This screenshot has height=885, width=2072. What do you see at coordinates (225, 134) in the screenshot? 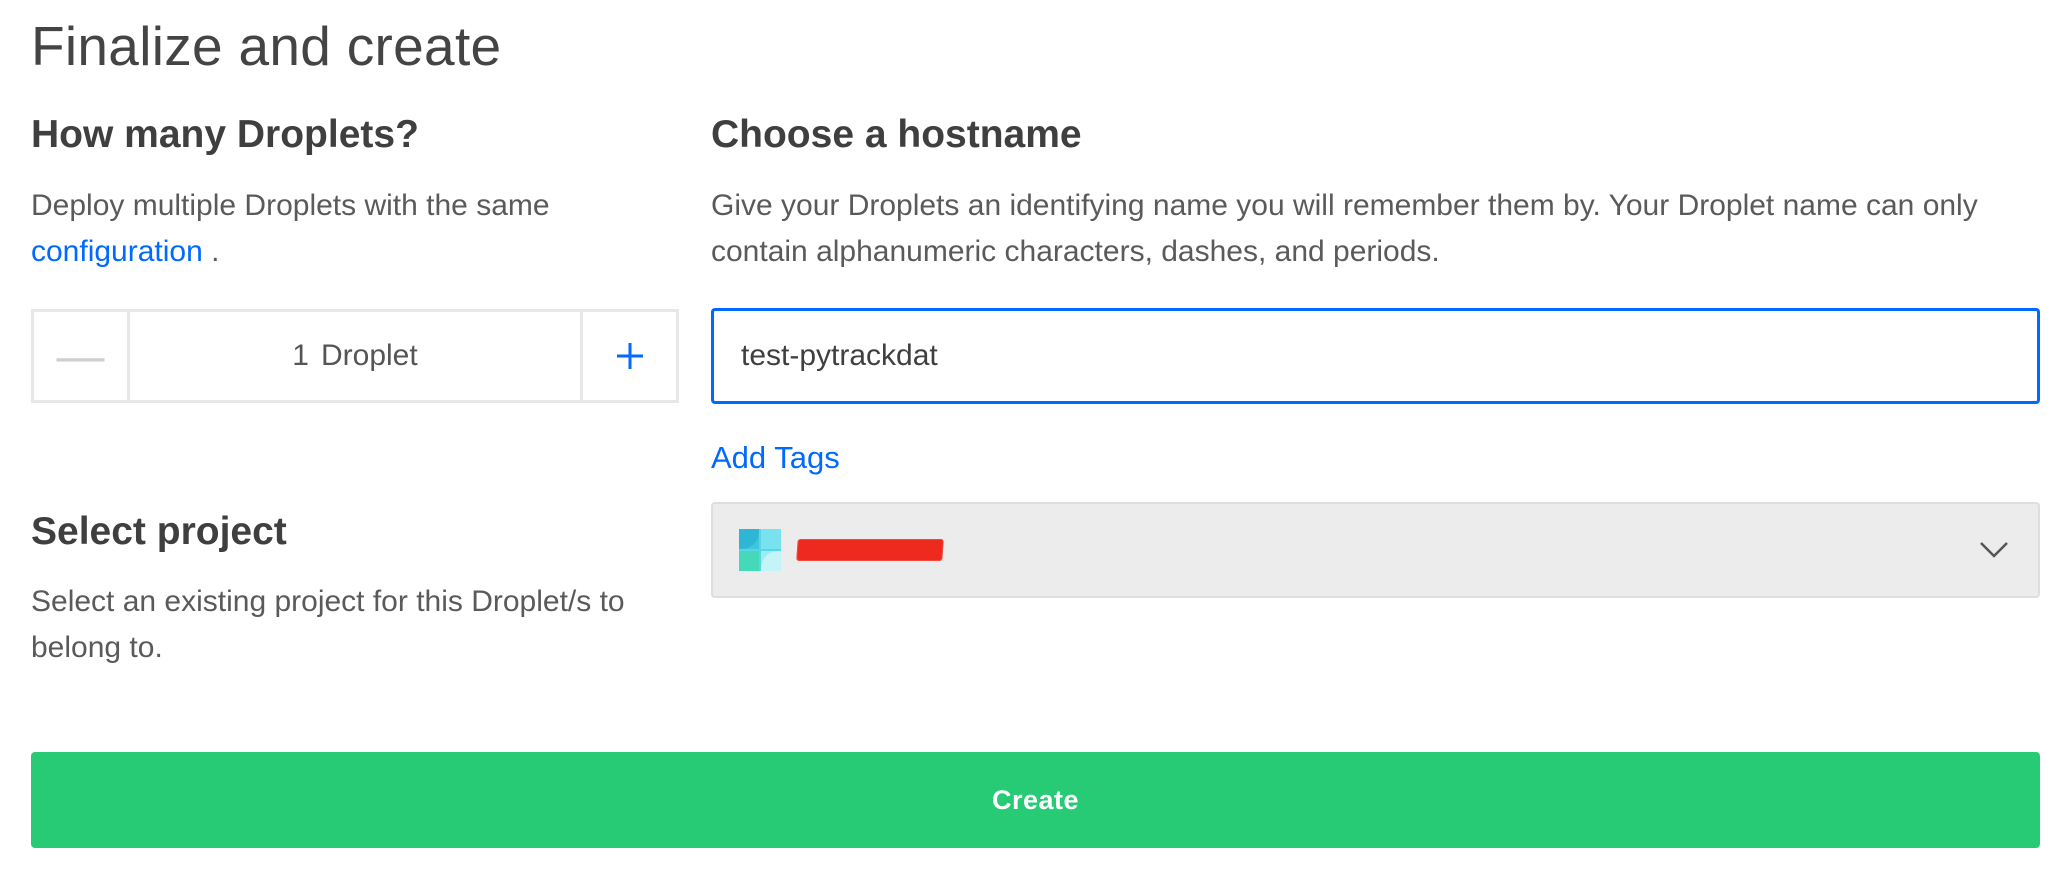
I see `droplet-count-heading: How many Droplets?` at bounding box center [225, 134].